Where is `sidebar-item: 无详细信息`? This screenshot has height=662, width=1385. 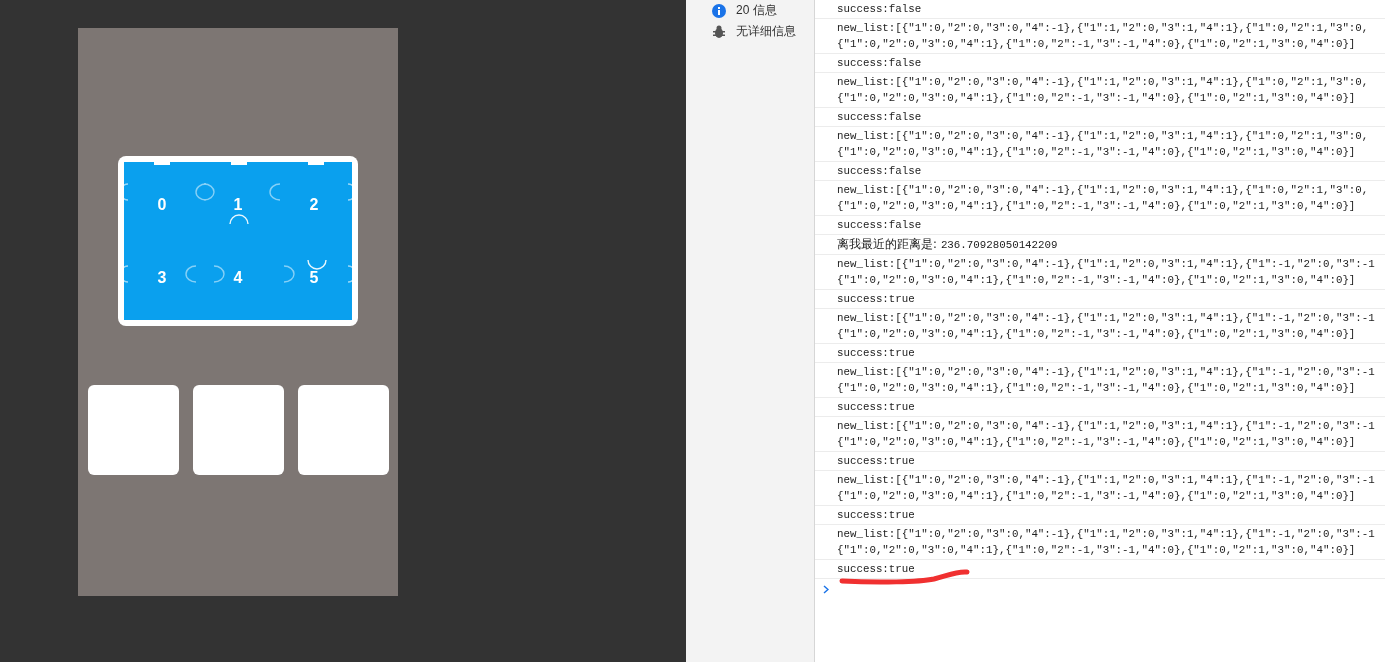
sidebar-item: 无详细信息 is located at coordinates (766, 31).